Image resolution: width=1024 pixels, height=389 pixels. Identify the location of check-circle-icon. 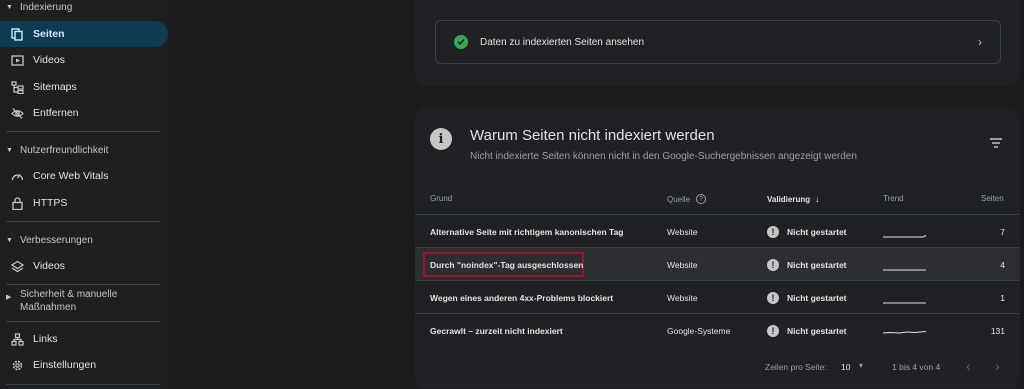
(461, 42).